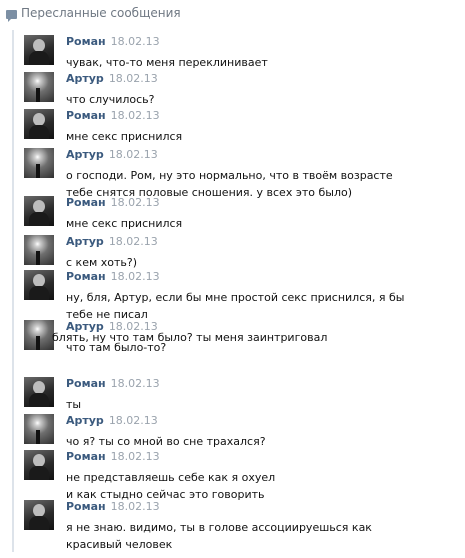 This screenshot has height=558, width=465. What do you see at coordinates (166, 441) in the screenshot?
I see `message-text: чо я? ты со мной во сне трахался?` at bounding box center [166, 441].